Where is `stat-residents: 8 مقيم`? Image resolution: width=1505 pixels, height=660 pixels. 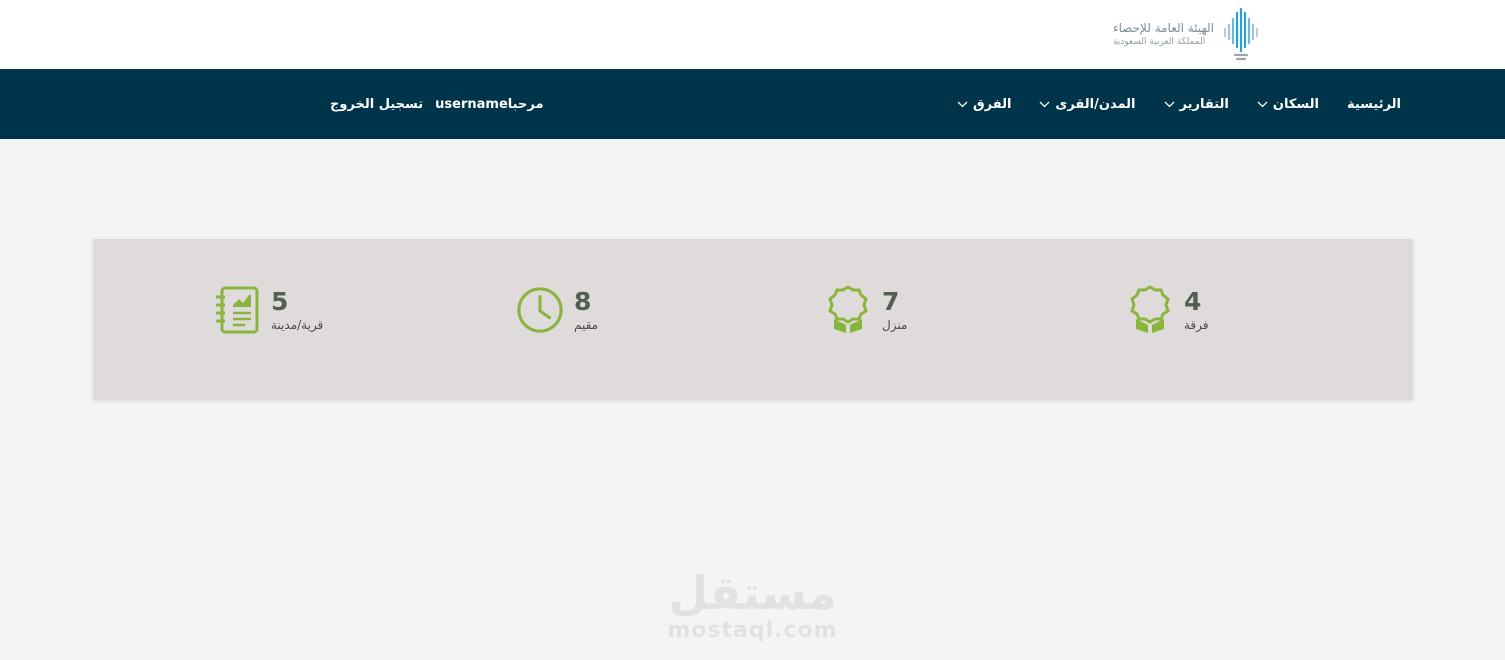
stat-residents: 8 مقيم is located at coordinates (557, 310).